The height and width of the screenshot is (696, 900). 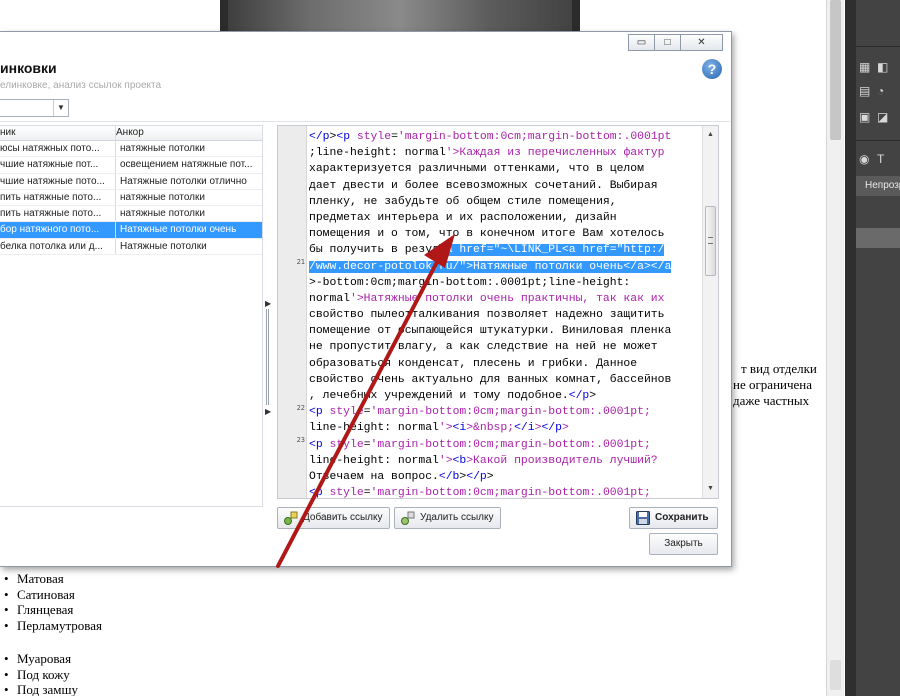 I want to click on line-number: 22, so click(x=300, y=408).